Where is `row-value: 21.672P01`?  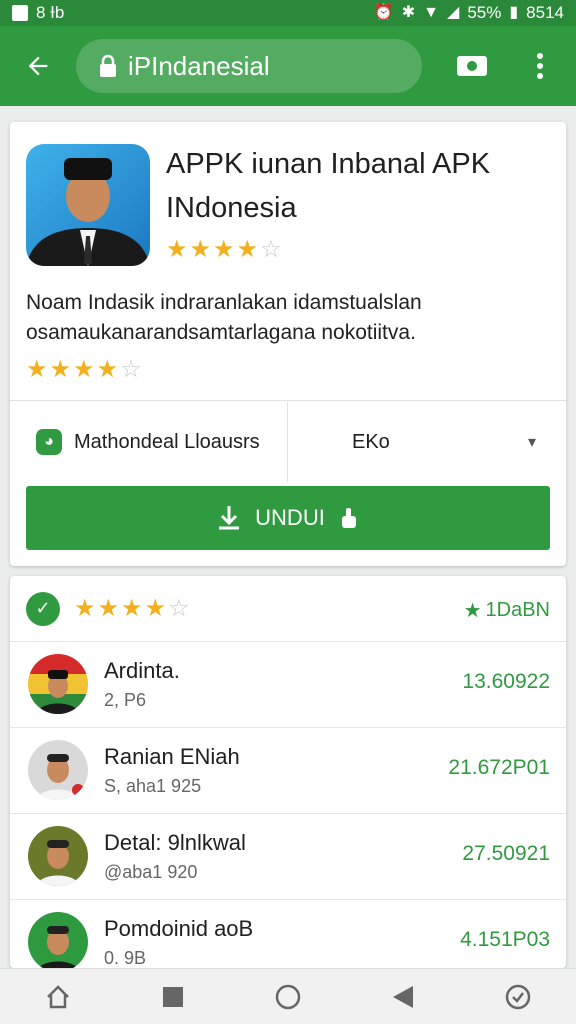 row-value: 21.672P01 is located at coordinates (499, 767).